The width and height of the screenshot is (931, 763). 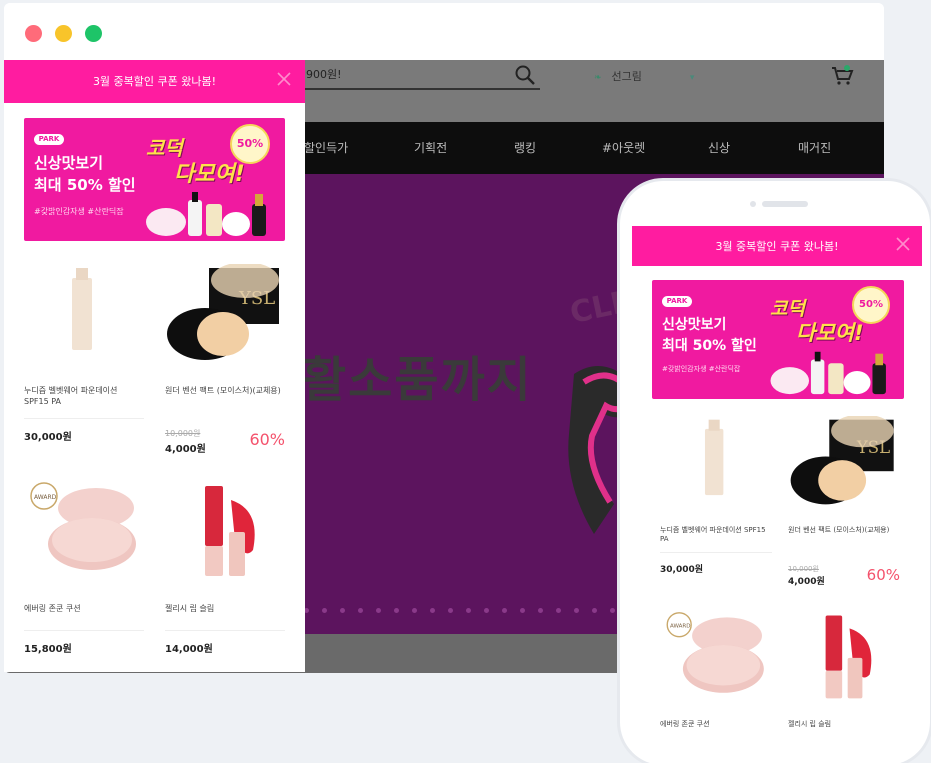 I want to click on nav-item-ranking: 랭킹, so click(x=525, y=147).